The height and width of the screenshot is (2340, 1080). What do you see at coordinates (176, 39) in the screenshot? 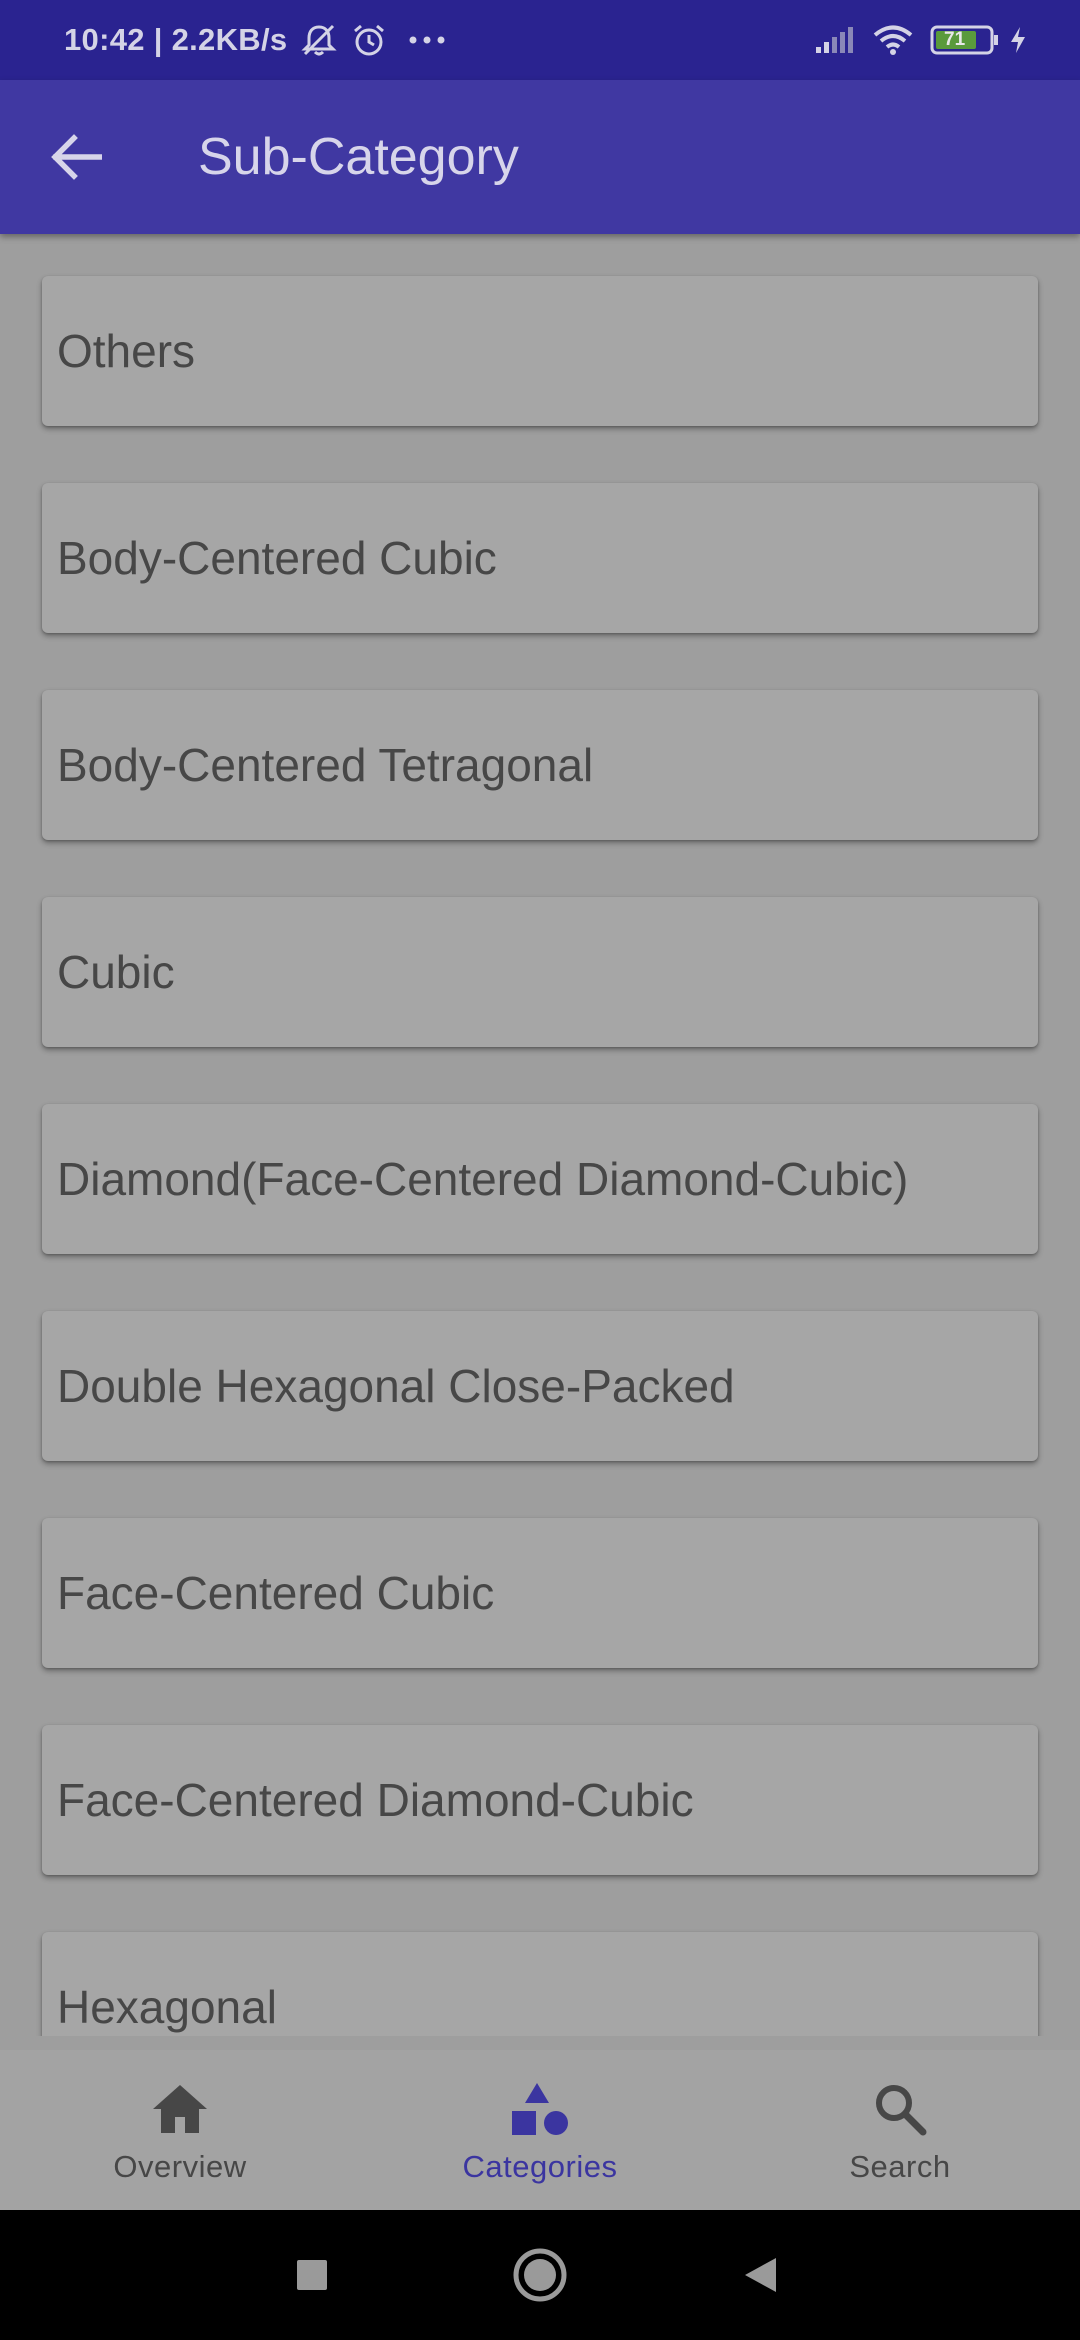
I see `status-time: 10:42 | 2.2KB/s` at bounding box center [176, 39].